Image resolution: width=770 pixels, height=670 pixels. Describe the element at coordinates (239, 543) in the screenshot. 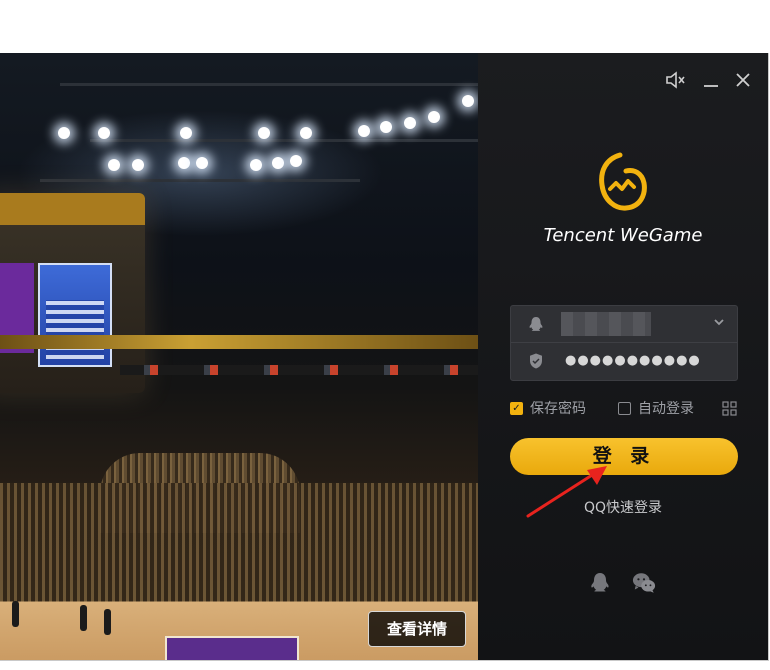

I see `crowd-lower-bowl` at that location.